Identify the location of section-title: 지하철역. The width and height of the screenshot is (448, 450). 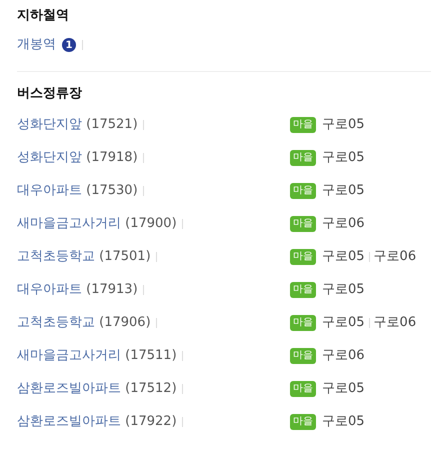
(43, 16).